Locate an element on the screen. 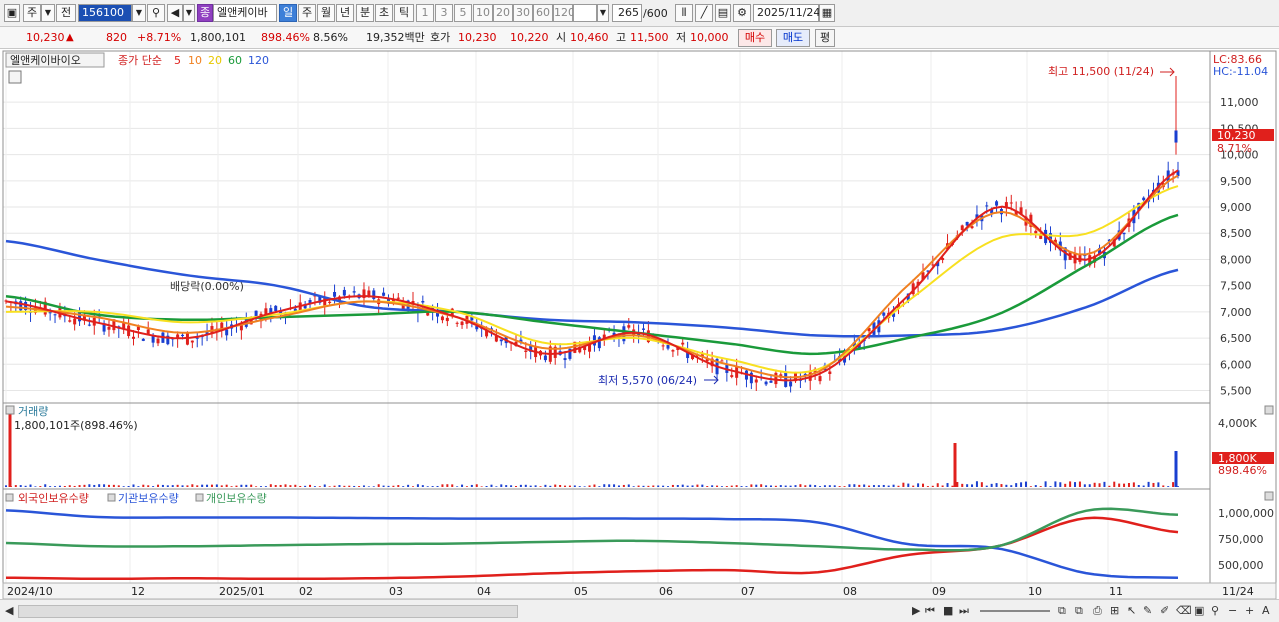  sell-button: 매도 is located at coordinates (793, 38).